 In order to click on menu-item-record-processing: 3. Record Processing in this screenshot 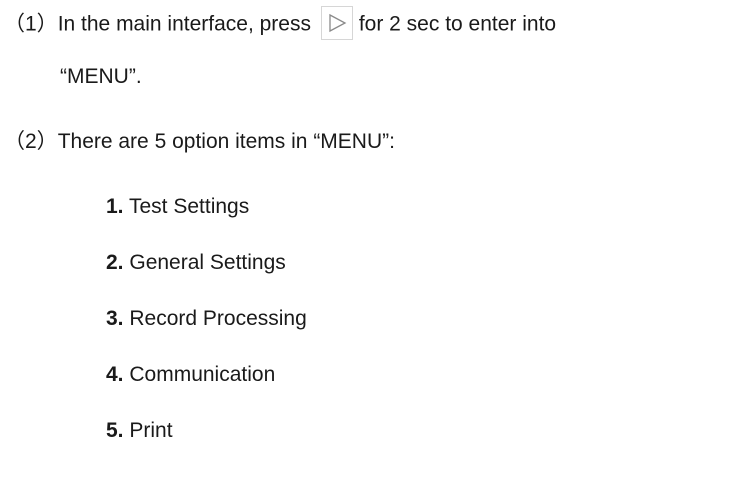, I will do `click(206, 319)`.